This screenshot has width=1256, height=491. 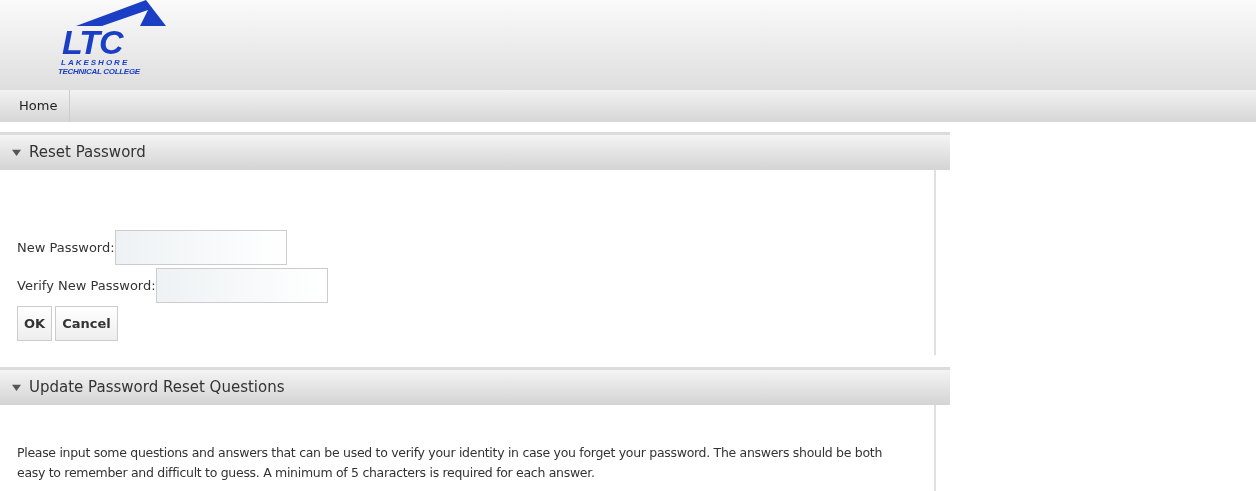 What do you see at coordinates (87, 153) in the screenshot?
I see `panel-title: Reset Password` at bounding box center [87, 153].